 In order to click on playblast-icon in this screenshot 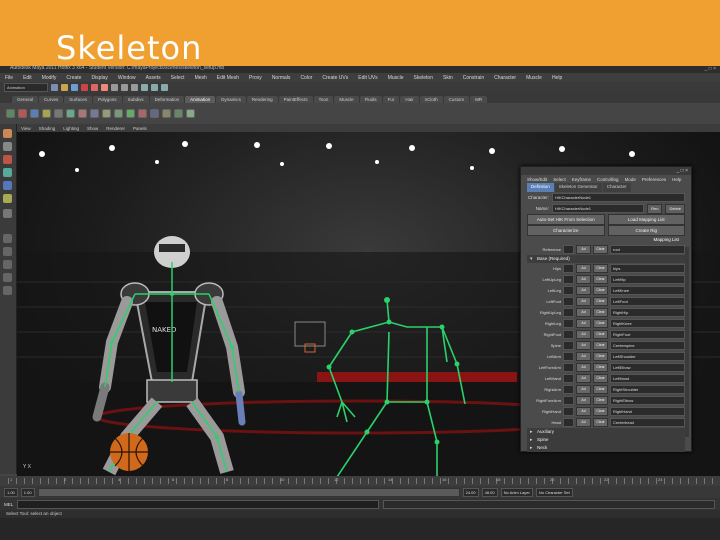, I will do `click(190, 113)`.